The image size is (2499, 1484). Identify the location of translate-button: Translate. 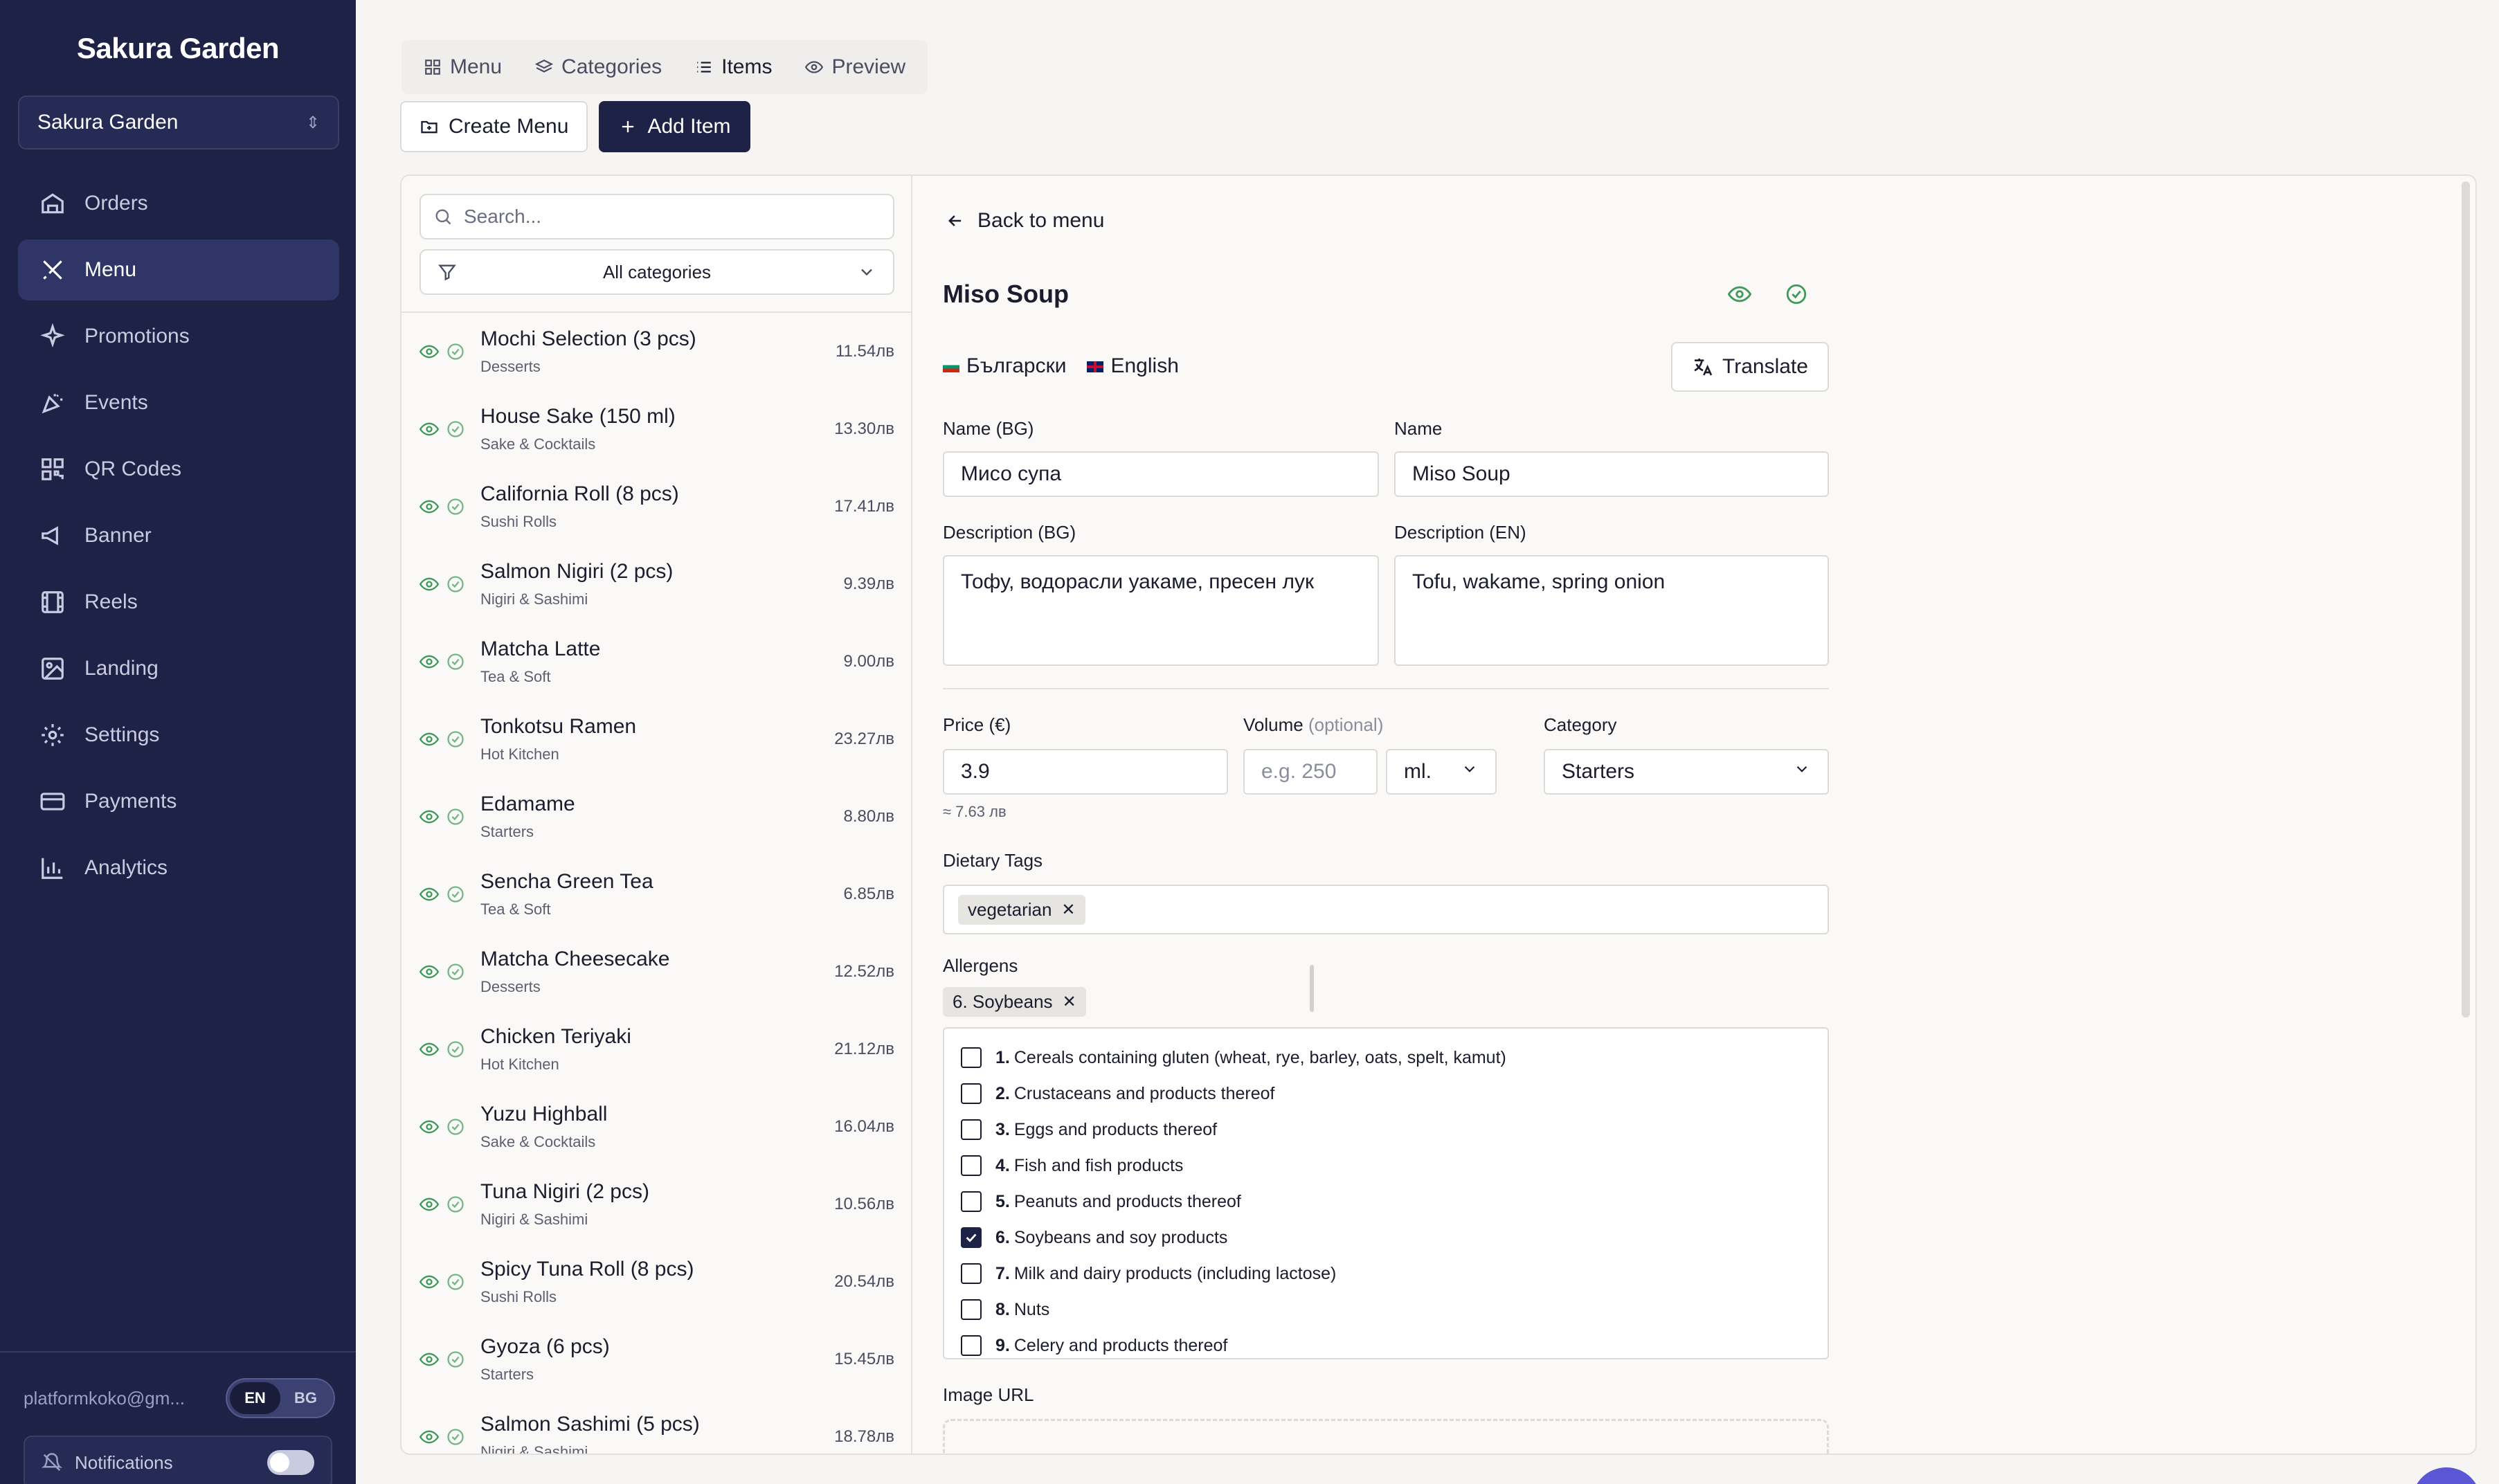
(1750, 367).